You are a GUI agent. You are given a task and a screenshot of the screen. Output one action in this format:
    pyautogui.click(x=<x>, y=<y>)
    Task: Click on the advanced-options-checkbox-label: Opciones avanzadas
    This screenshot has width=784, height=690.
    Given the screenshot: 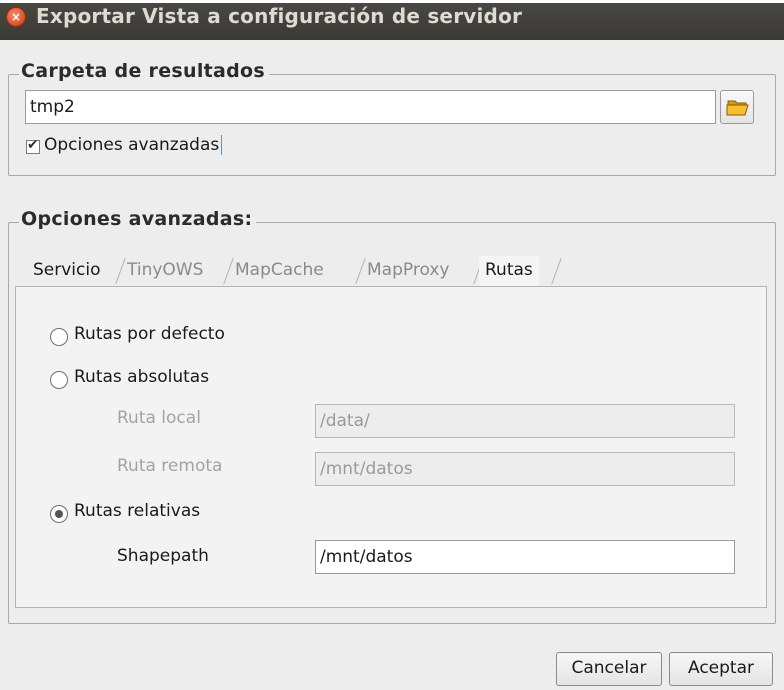 What is the action you would take?
    pyautogui.click(x=133, y=145)
    